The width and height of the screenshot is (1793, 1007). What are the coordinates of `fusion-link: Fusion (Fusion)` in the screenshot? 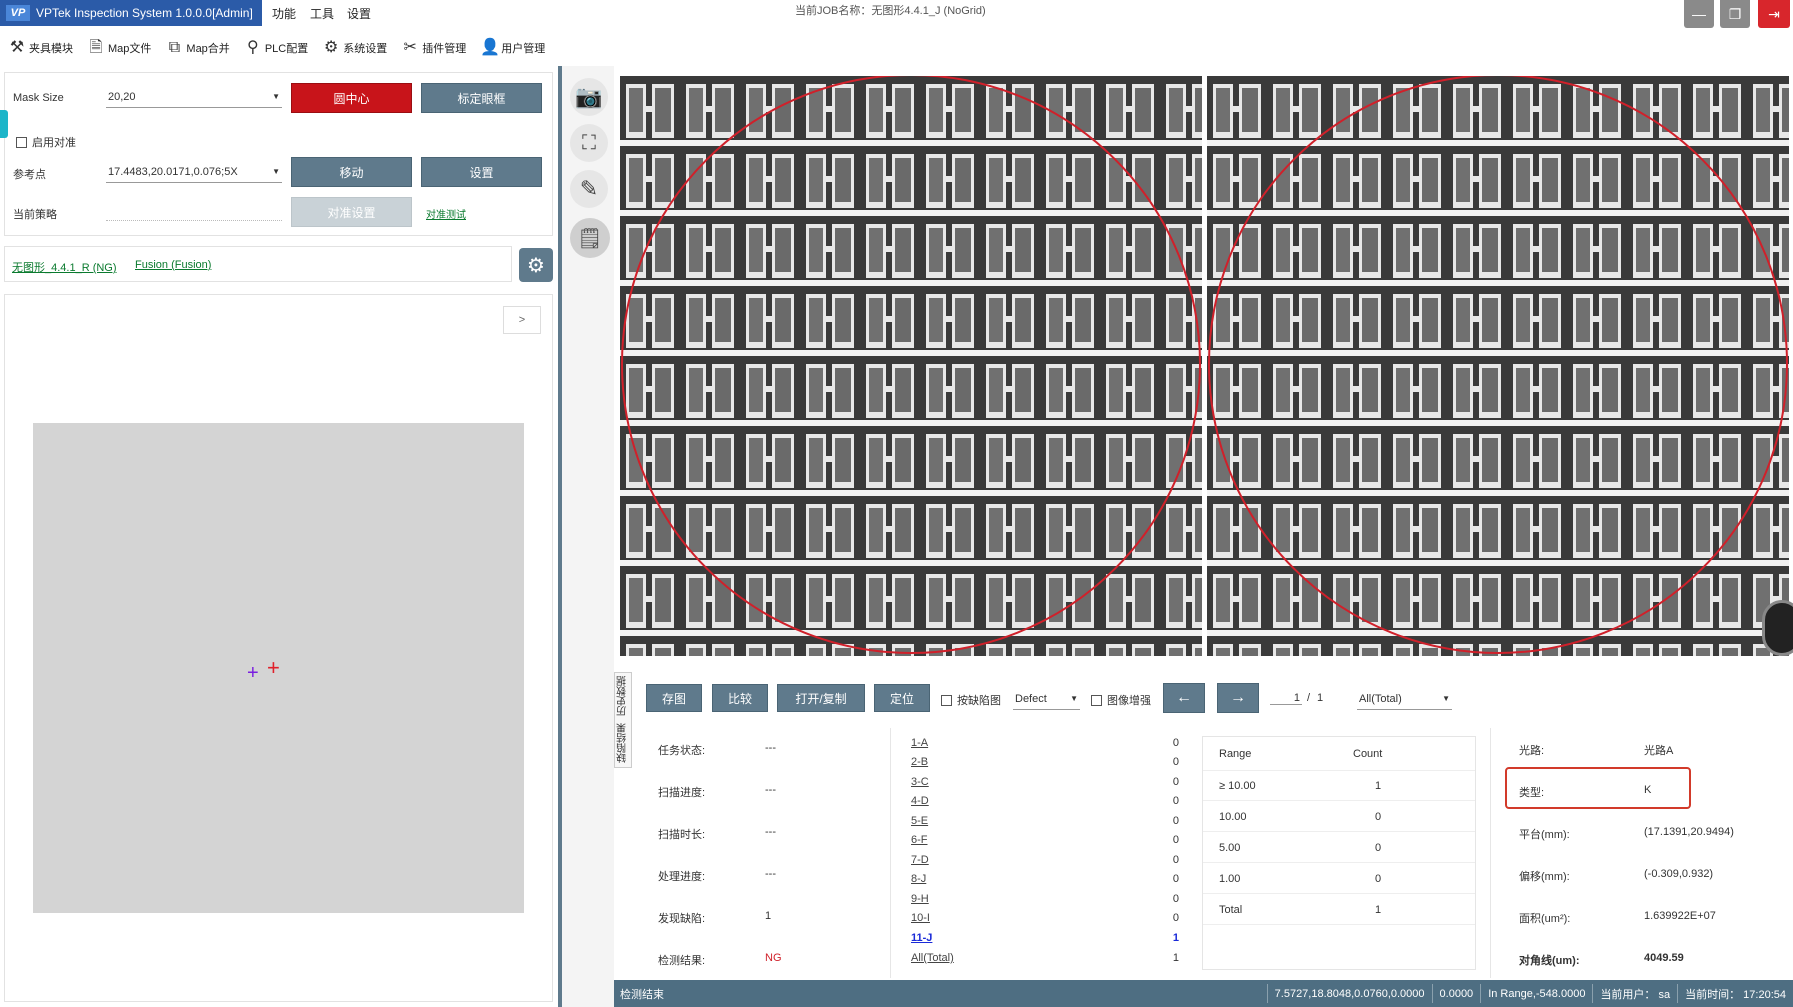 It's located at (173, 265).